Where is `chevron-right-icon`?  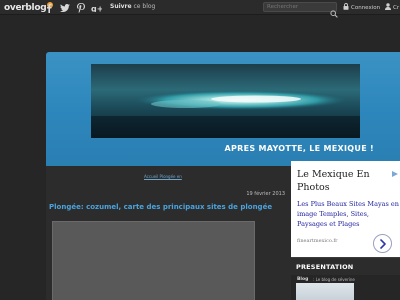 chevron-right-icon is located at coordinates (383, 243).